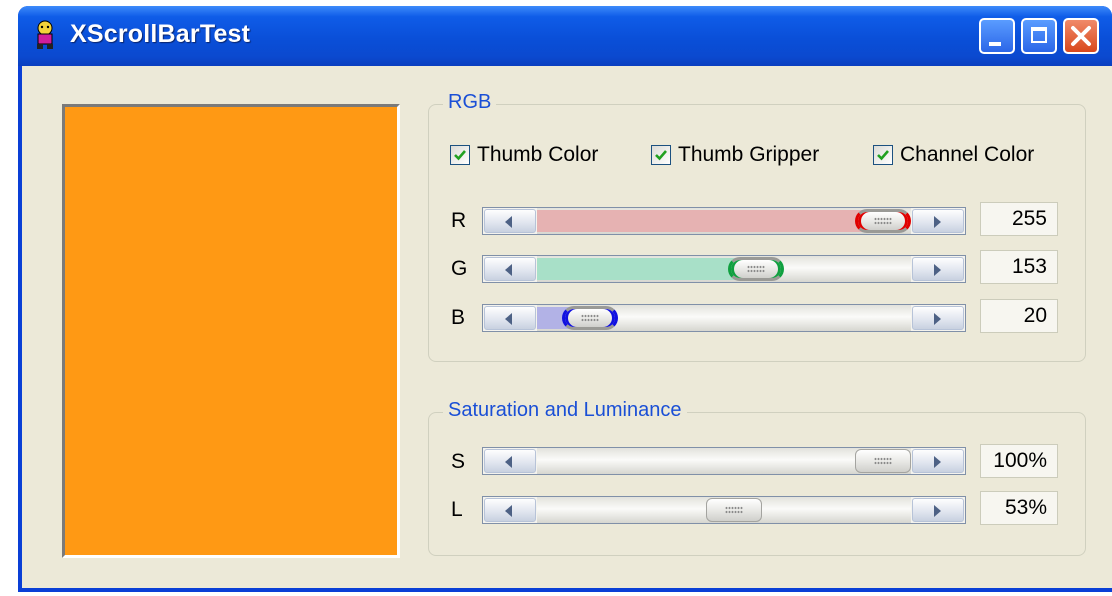  Describe the element at coordinates (538, 154) in the screenshot. I see `checkbox-label: Thumb Color` at that location.